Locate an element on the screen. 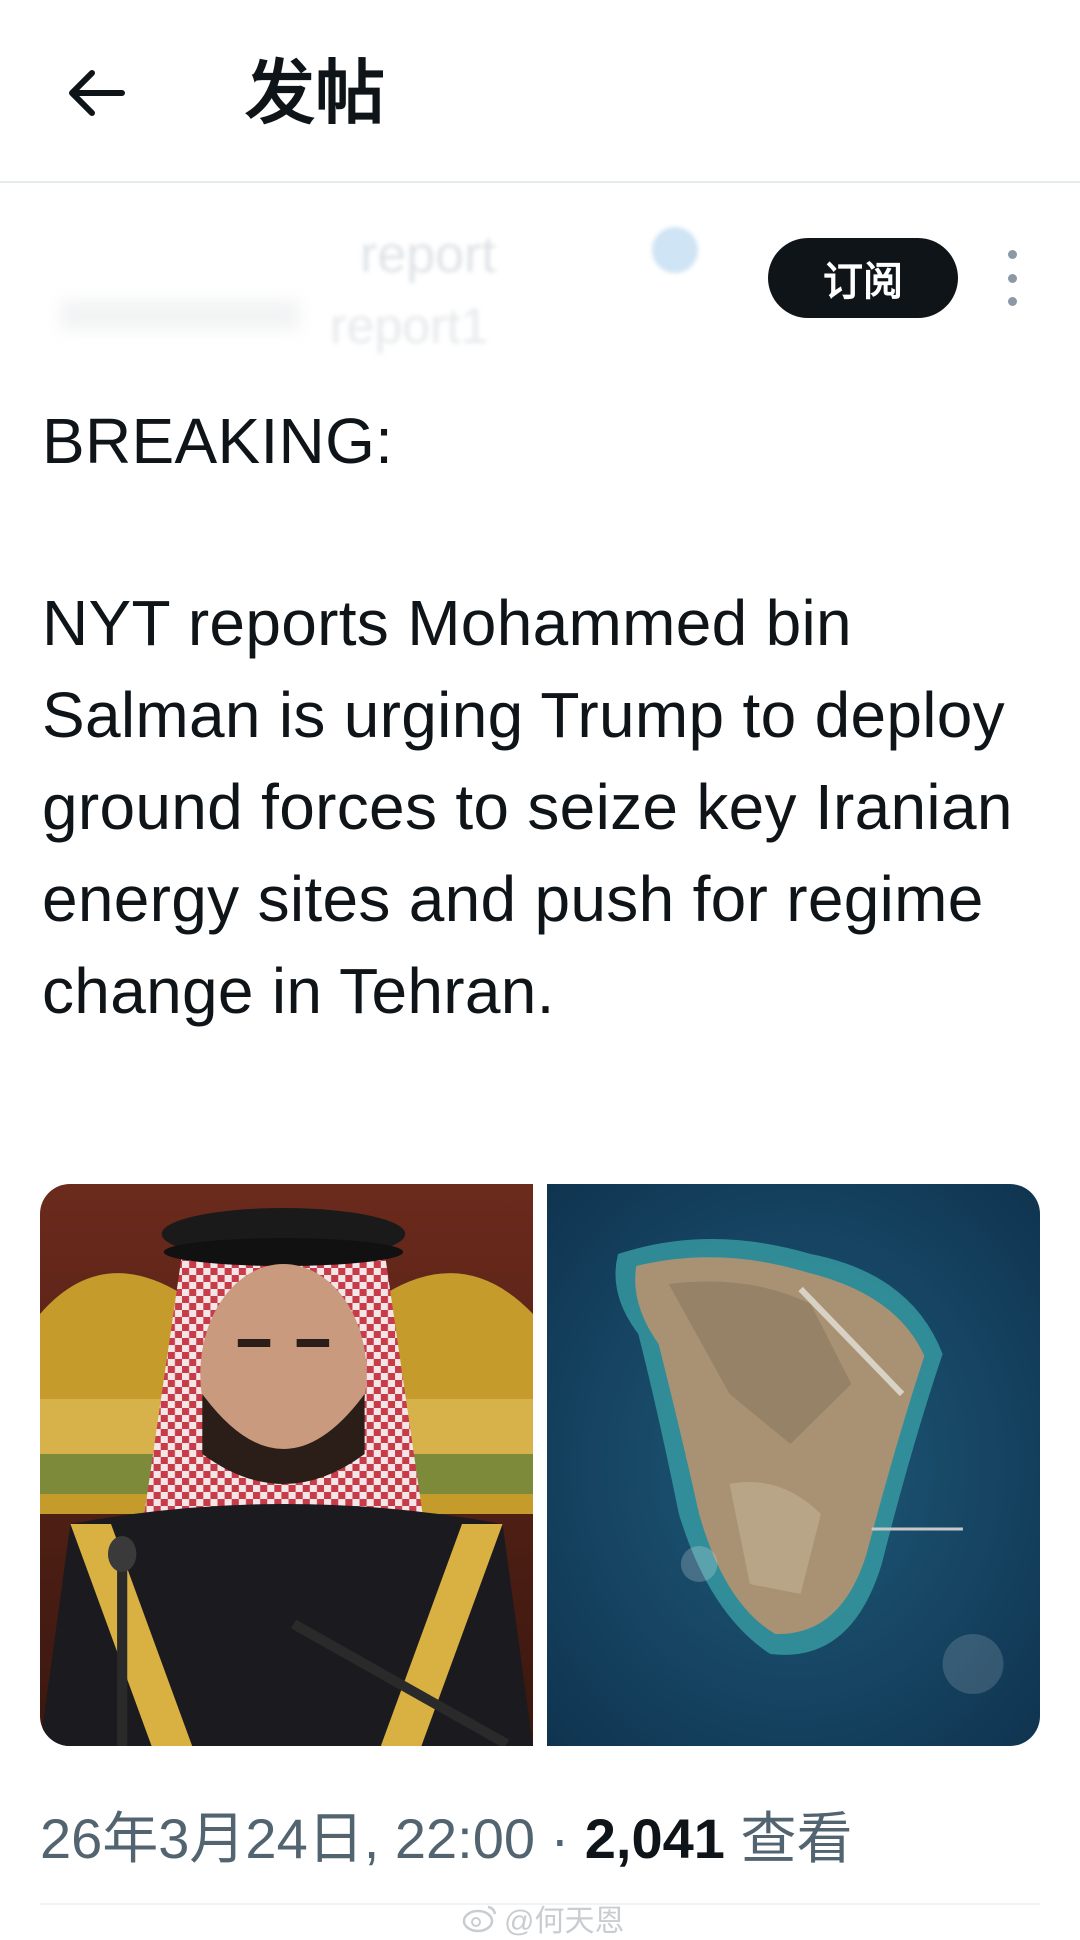 The width and height of the screenshot is (1080, 1940). header-divider is located at coordinates (540, 182).